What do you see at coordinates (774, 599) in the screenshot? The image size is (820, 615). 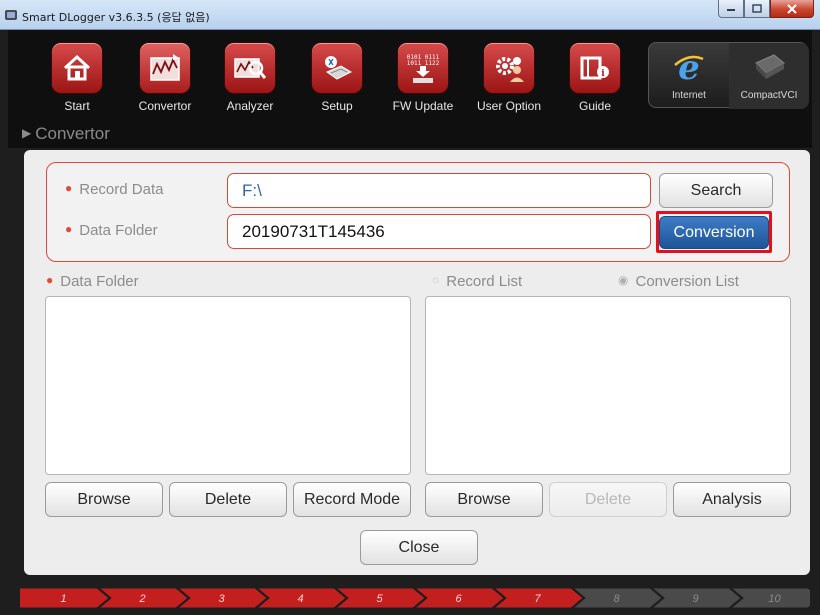 I see `step-label: 10` at bounding box center [774, 599].